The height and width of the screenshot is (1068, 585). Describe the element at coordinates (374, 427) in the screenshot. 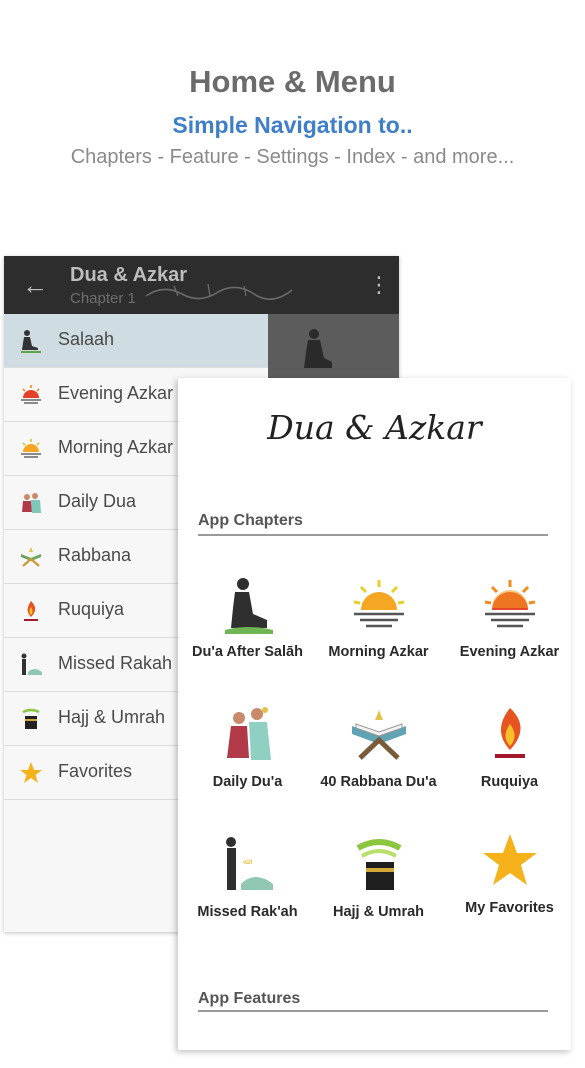

I see `app-logo-title: Dua & Azkar` at that location.